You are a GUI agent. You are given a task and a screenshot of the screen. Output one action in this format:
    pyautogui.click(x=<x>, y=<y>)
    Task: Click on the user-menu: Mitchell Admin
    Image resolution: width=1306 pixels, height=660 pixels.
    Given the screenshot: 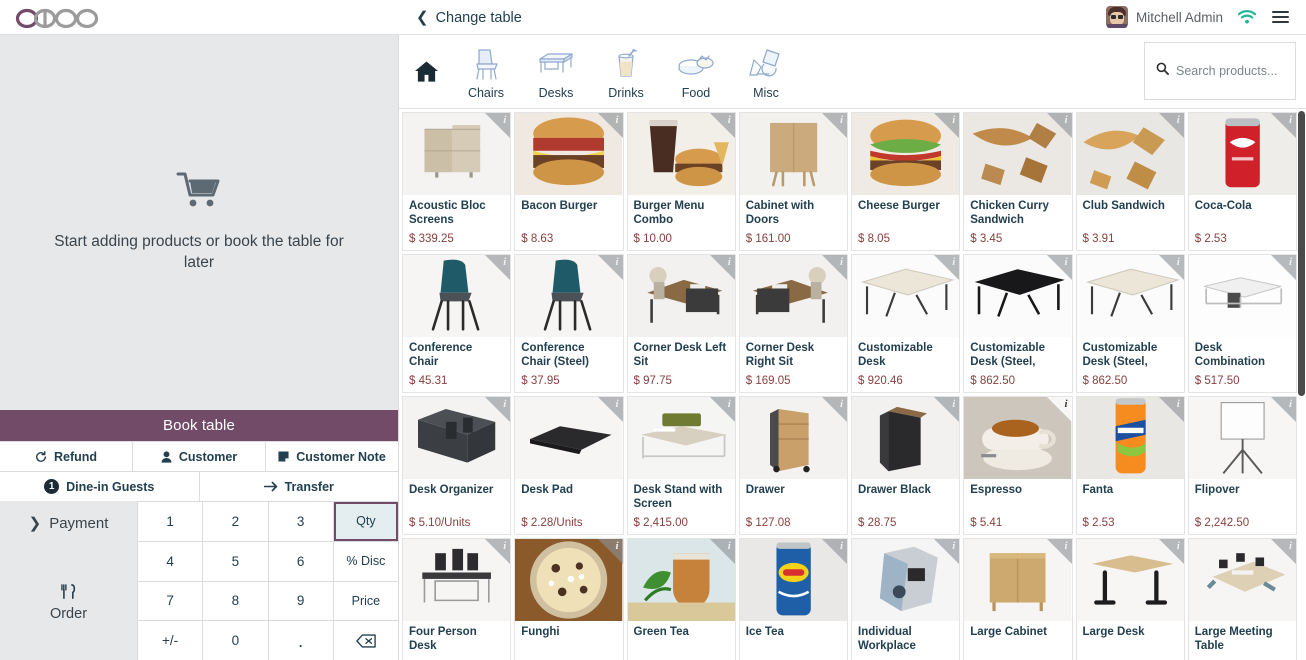 What is the action you would take?
    pyautogui.click(x=1164, y=17)
    